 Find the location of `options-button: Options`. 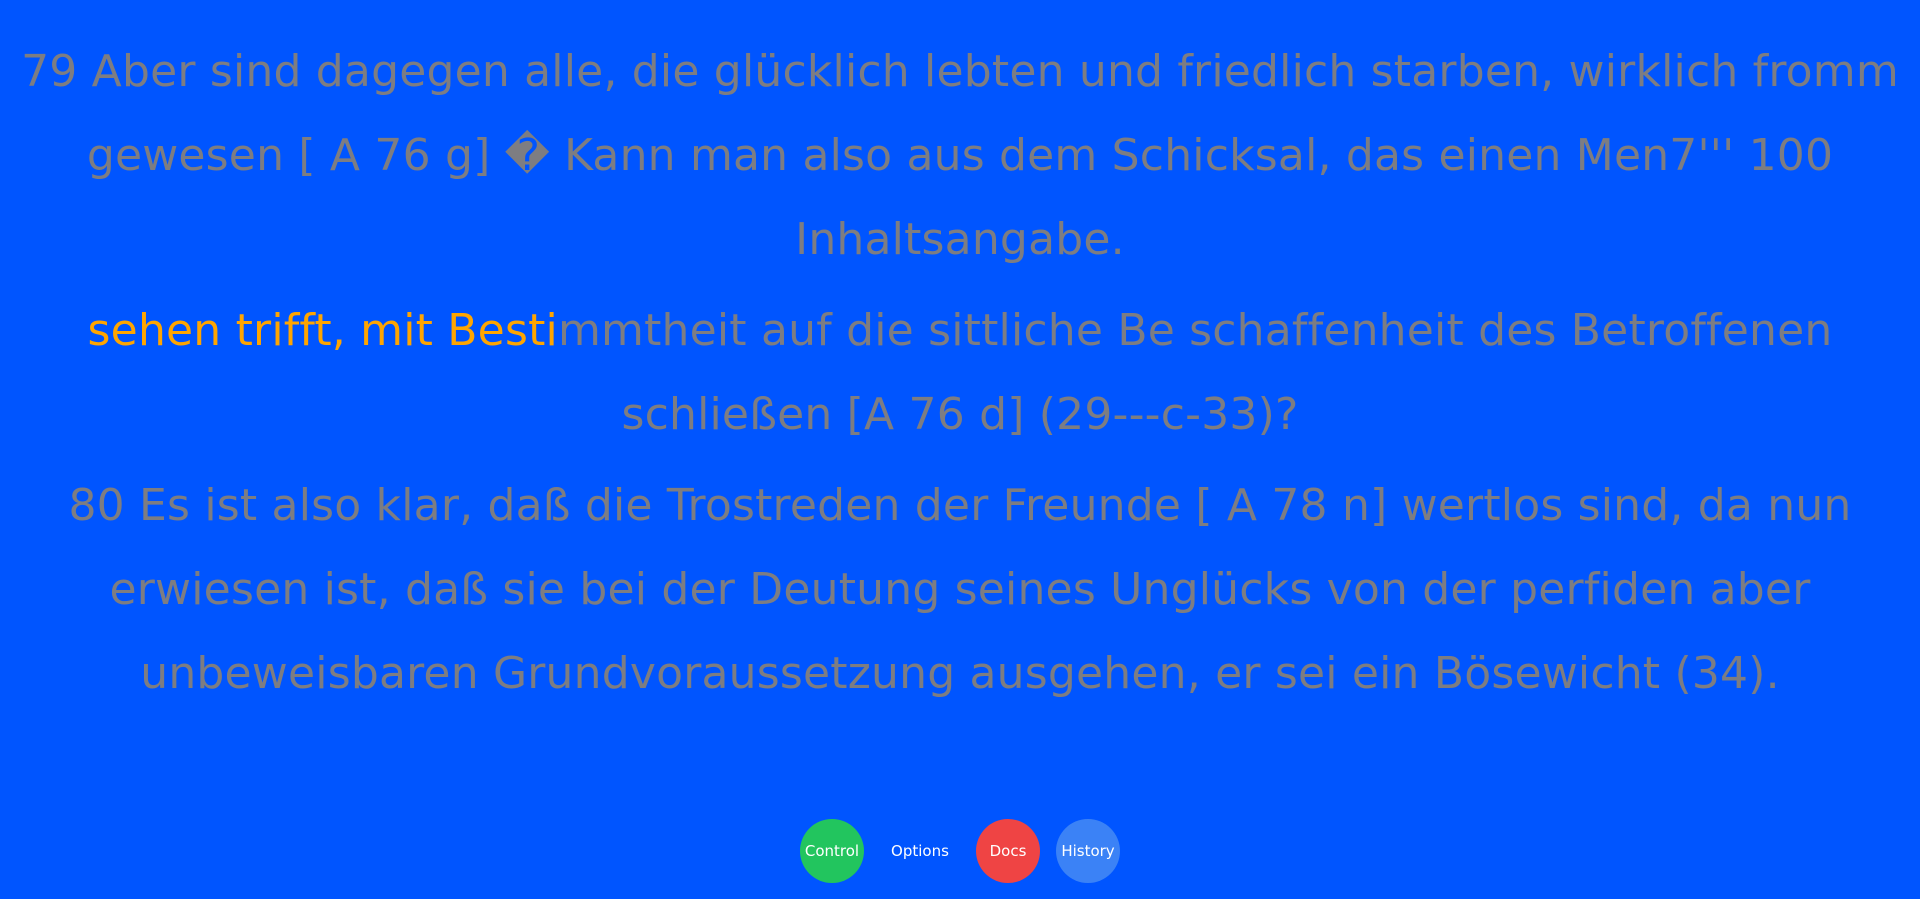

options-button: Options is located at coordinates (920, 851).